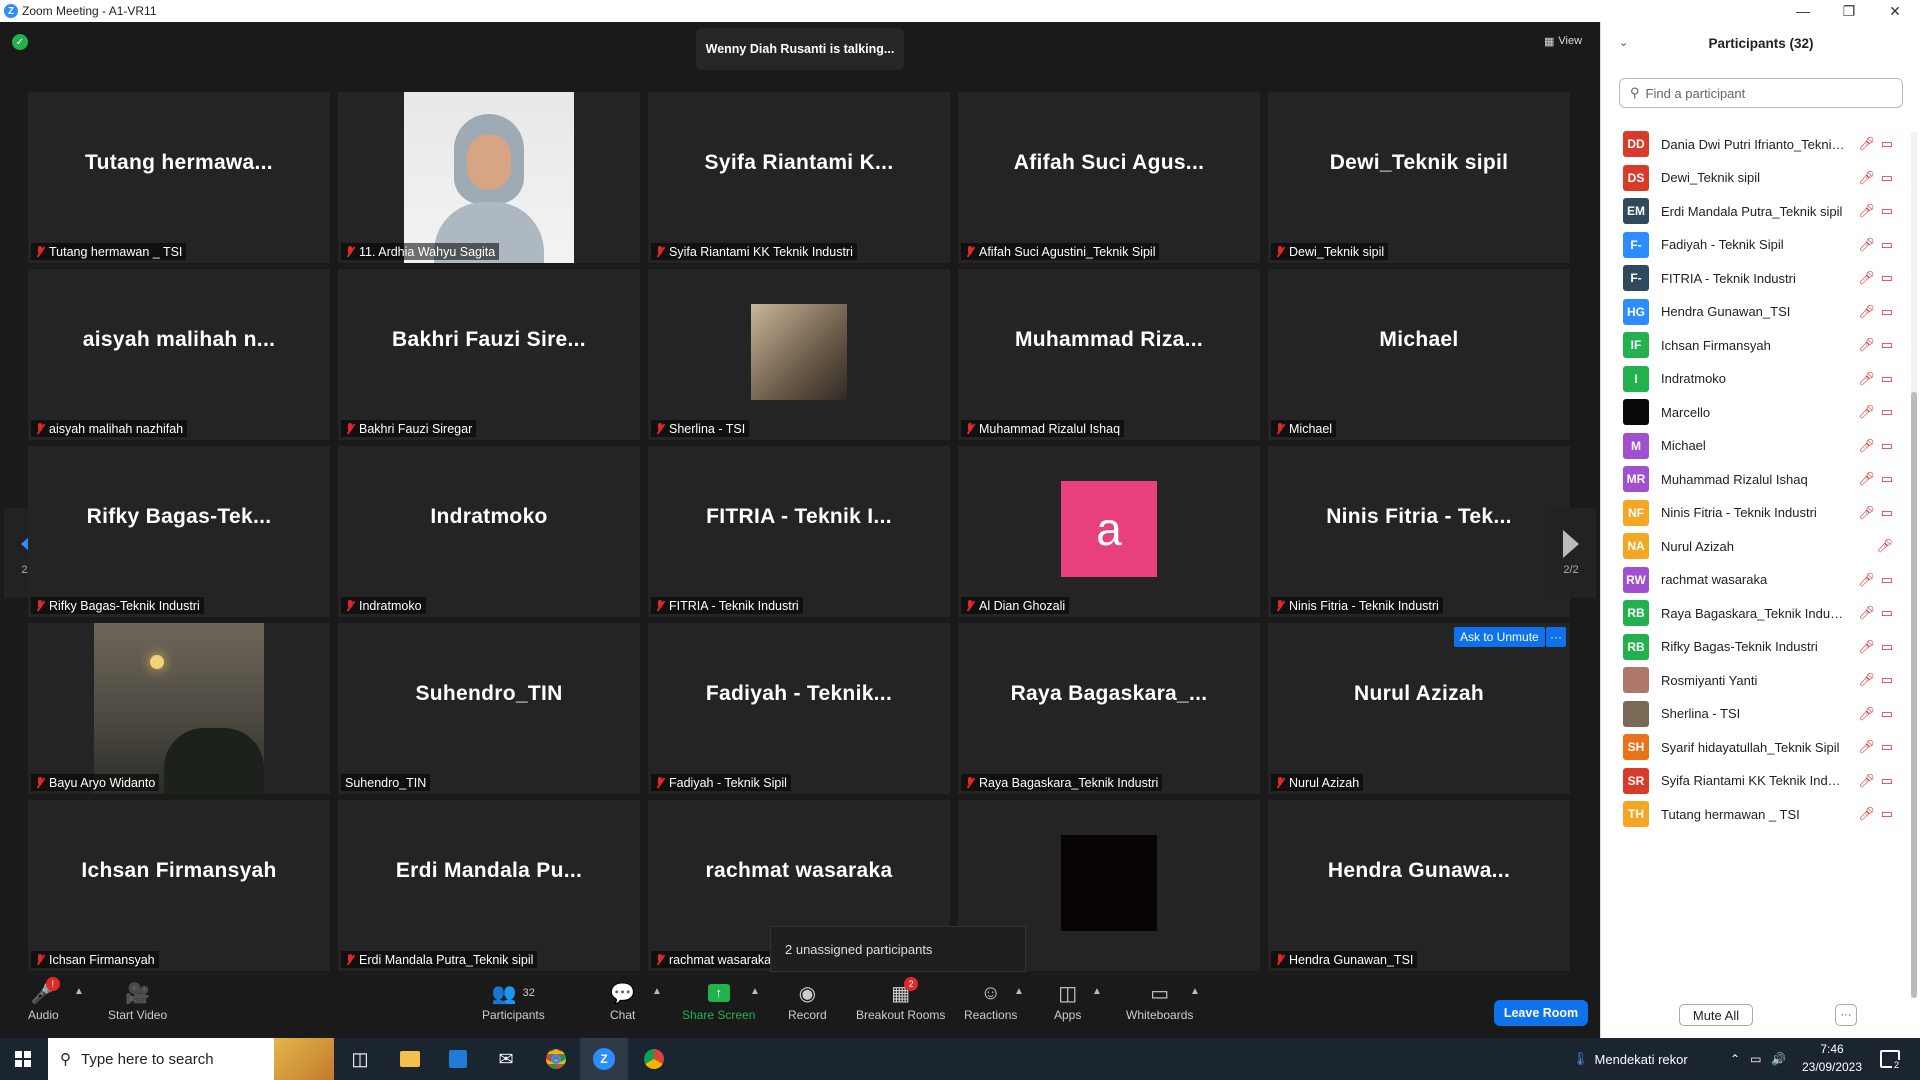  I want to click on video-tile: Tutang hermawa... Tutang hermawan _ TSI, so click(179, 177).